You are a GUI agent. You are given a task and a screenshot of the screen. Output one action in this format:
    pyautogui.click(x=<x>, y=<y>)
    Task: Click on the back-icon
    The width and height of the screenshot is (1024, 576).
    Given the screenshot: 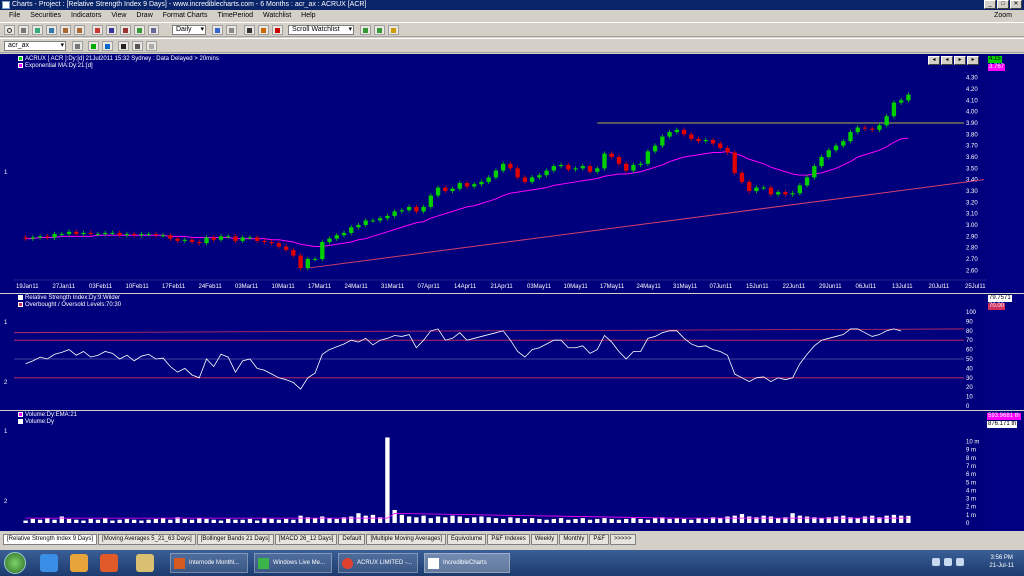 What is the action you would take?
    pyautogui.click(x=107, y=46)
    